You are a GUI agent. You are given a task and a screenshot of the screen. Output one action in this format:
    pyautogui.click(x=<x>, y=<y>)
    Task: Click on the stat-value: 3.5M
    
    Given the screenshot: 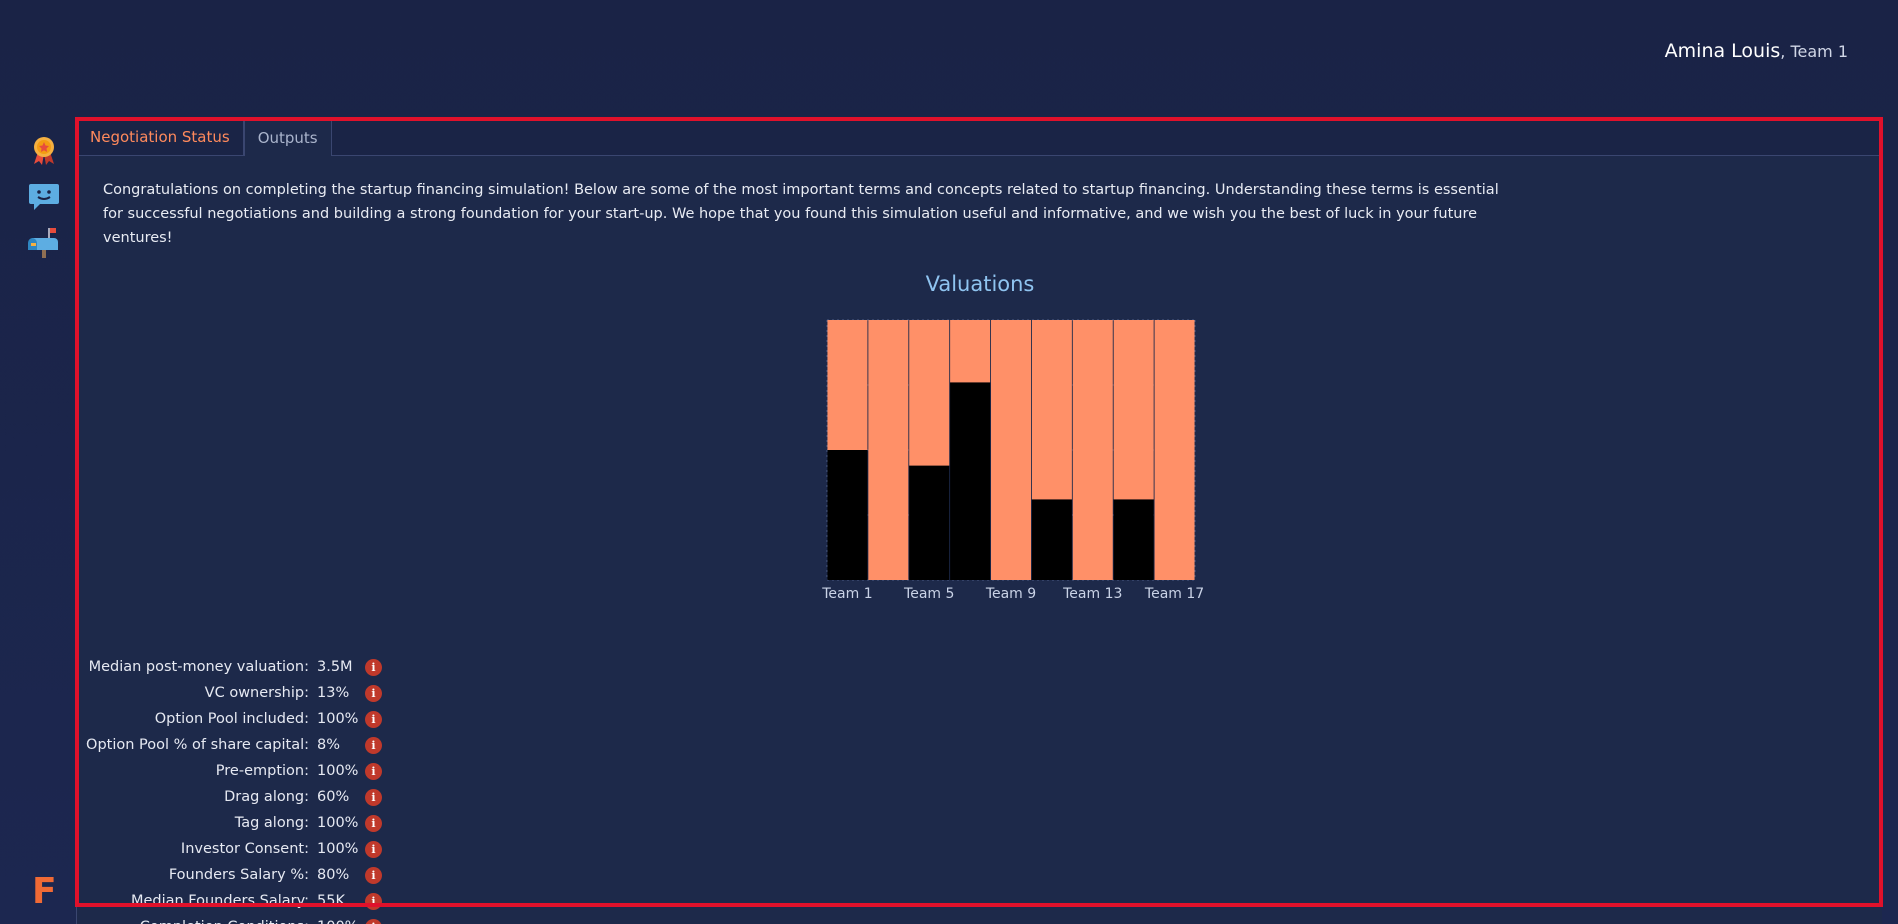 What is the action you would take?
    pyautogui.click(x=335, y=667)
    